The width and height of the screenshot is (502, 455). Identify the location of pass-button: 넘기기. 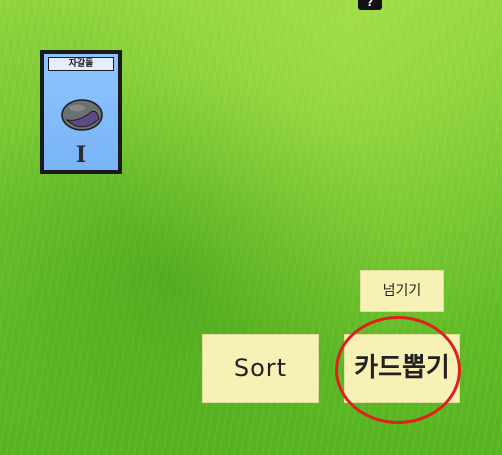
(402, 291).